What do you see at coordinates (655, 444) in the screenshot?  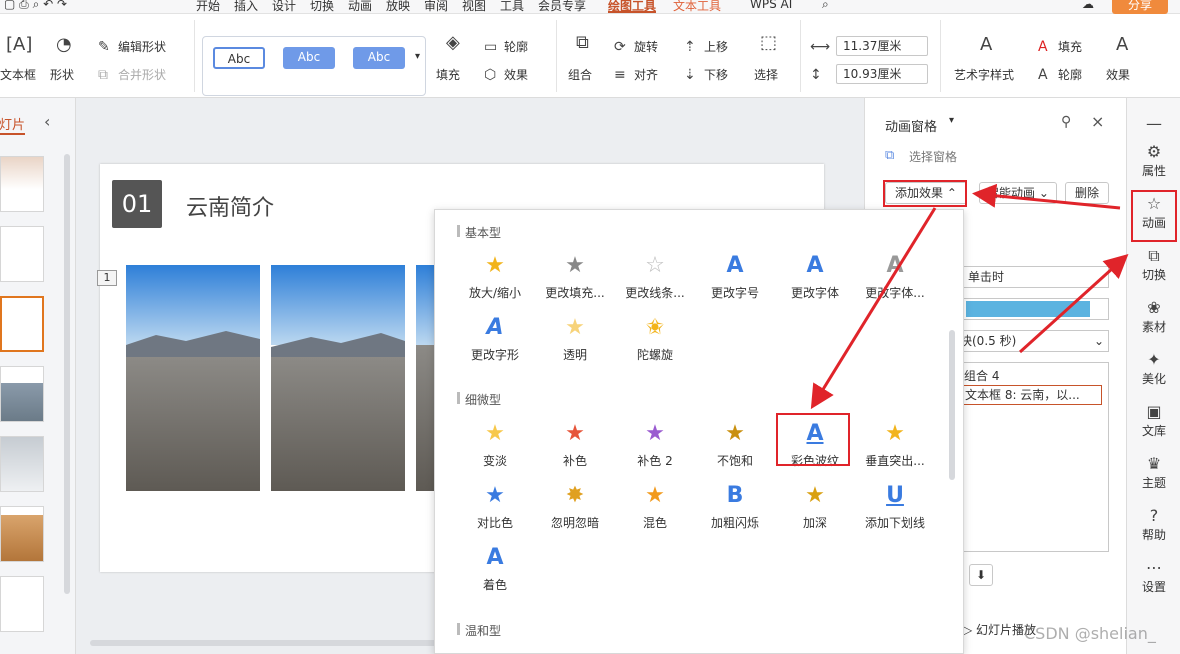 I see `effect-complementary-color-2: ★ 补色 2` at bounding box center [655, 444].